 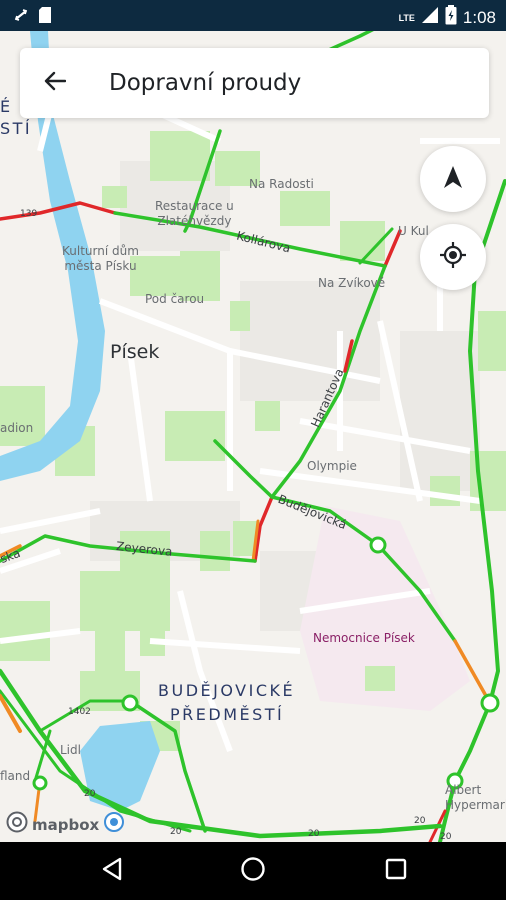 I want to click on square-recent-icon, so click(x=396, y=871).